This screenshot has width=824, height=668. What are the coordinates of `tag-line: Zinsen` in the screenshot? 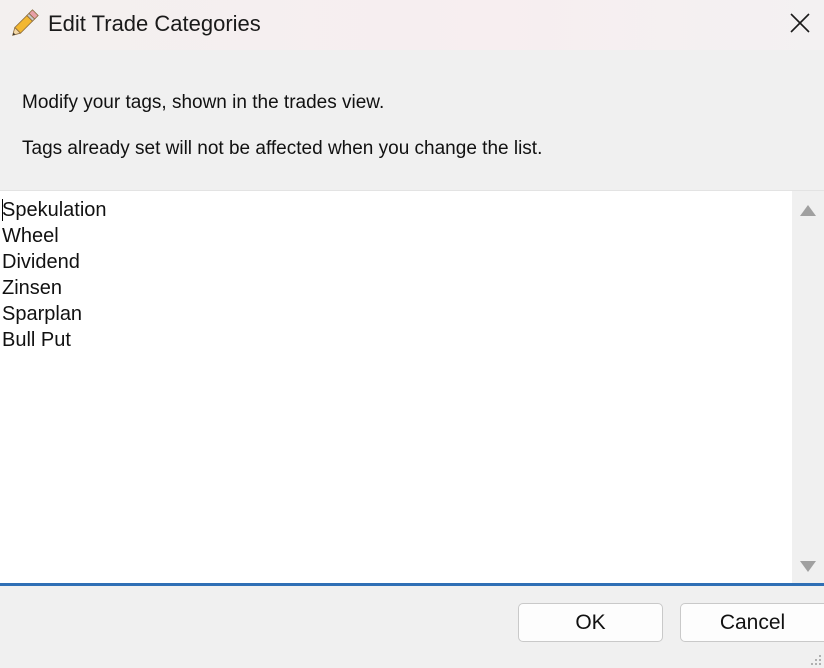 It's located at (32, 288).